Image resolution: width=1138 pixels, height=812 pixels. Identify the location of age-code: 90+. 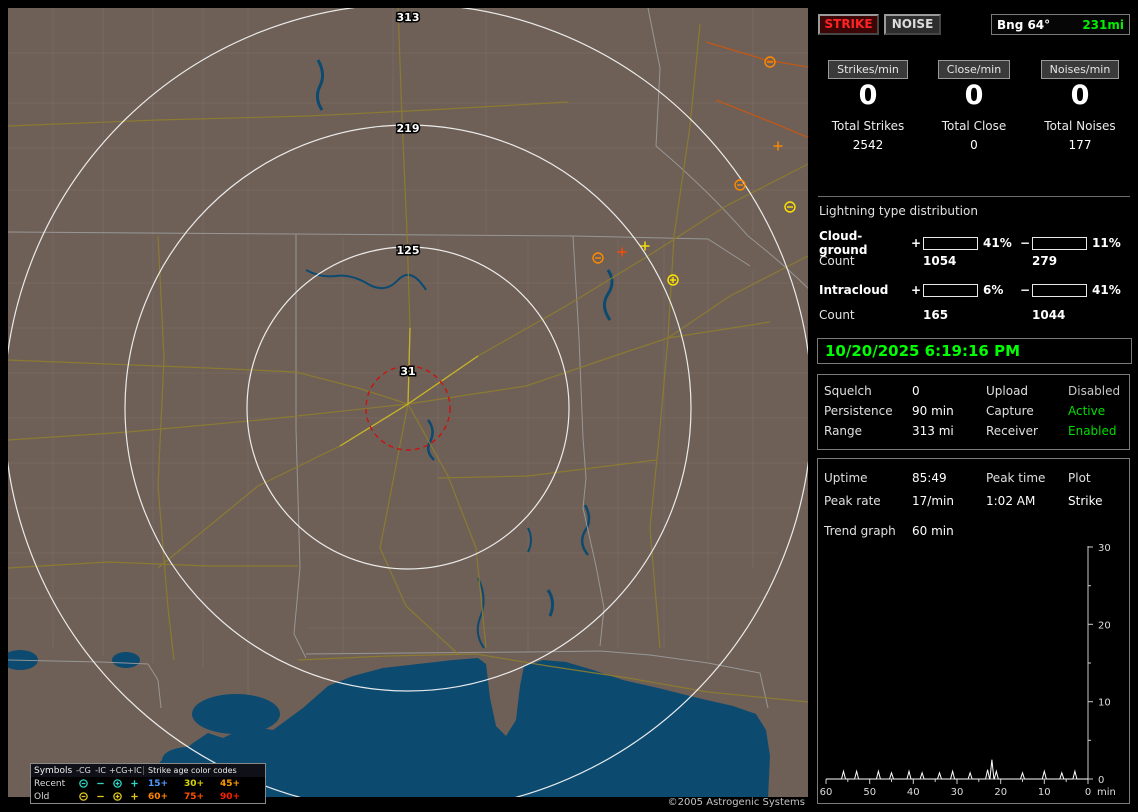
(230, 796).